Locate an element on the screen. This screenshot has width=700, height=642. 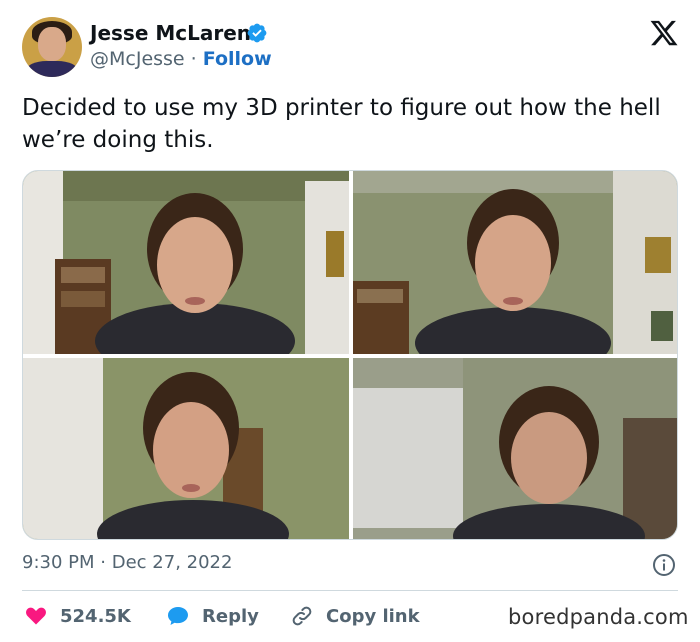
copy-link-button: Copy link is located at coordinates (355, 616).